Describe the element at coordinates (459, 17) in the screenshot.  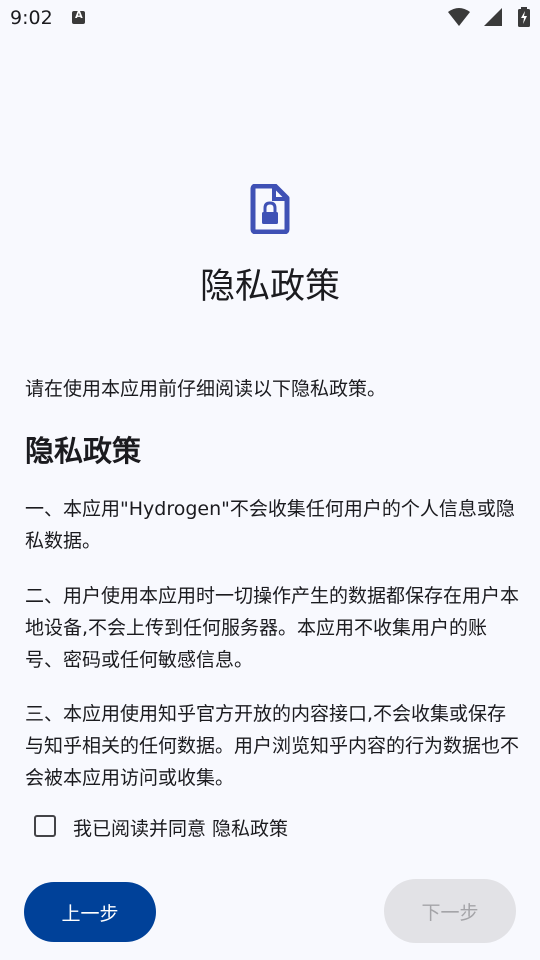
I see `wifi-icon` at that location.